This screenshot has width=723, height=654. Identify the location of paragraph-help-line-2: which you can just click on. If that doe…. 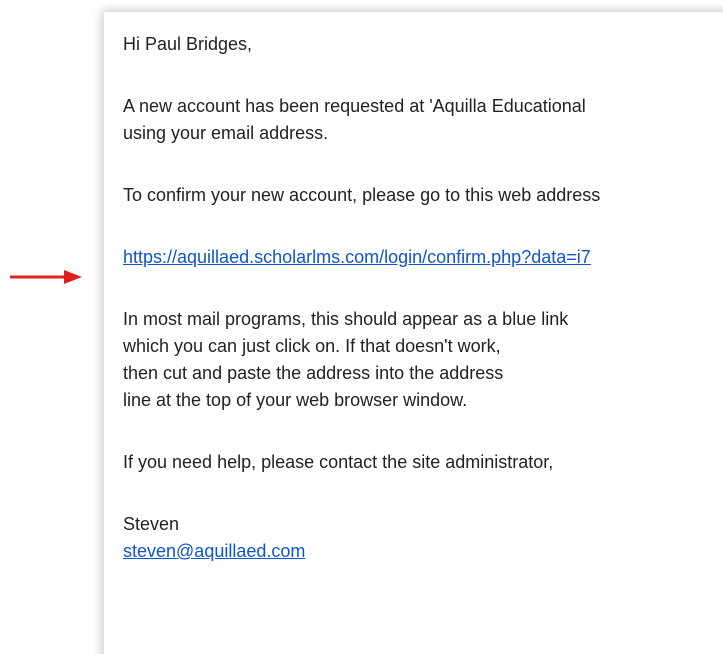
(312, 346).